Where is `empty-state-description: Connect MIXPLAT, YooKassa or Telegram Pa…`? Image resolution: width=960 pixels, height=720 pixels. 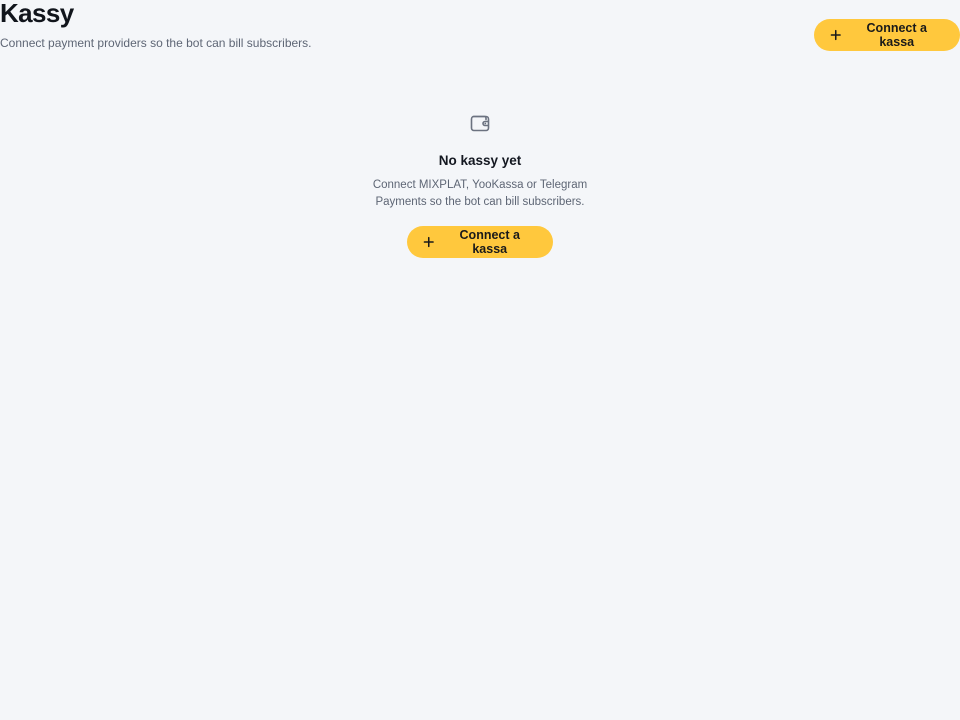 empty-state-description: Connect MIXPLAT, YooKassa or Telegram Pa… is located at coordinates (480, 193).